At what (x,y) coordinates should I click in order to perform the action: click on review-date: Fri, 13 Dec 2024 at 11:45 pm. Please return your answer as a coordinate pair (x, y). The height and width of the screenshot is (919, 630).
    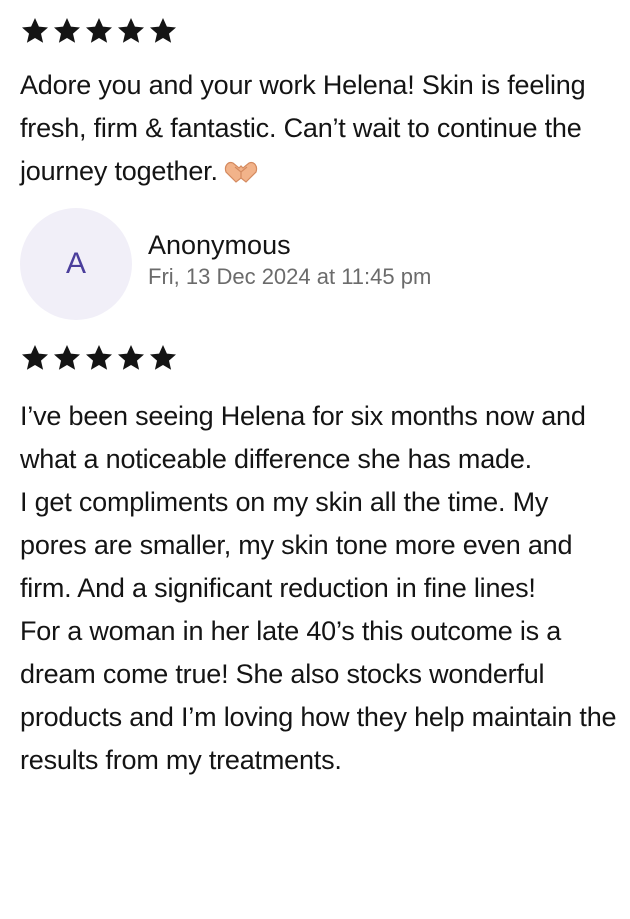
    Looking at the image, I should click on (290, 276).